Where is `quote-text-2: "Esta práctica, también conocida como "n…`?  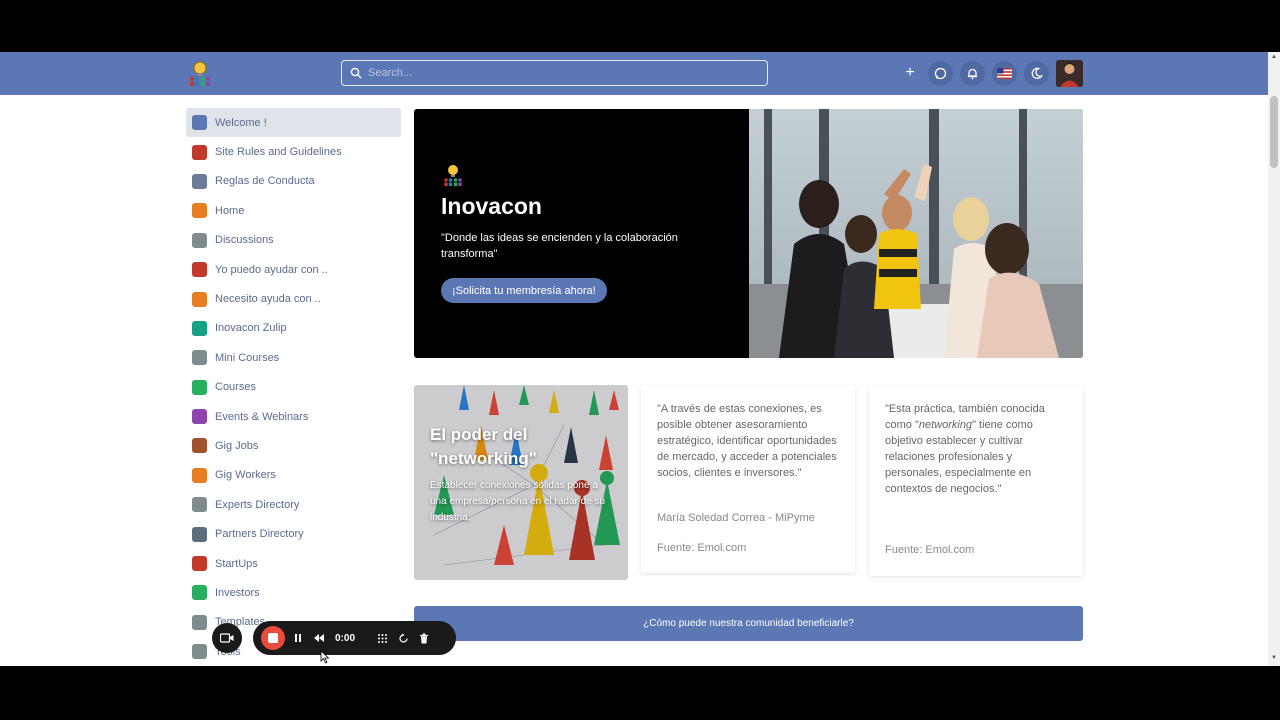
quote-text-2: "Esta práctica, también conocida como "n… is located at coordinates (976, 449).